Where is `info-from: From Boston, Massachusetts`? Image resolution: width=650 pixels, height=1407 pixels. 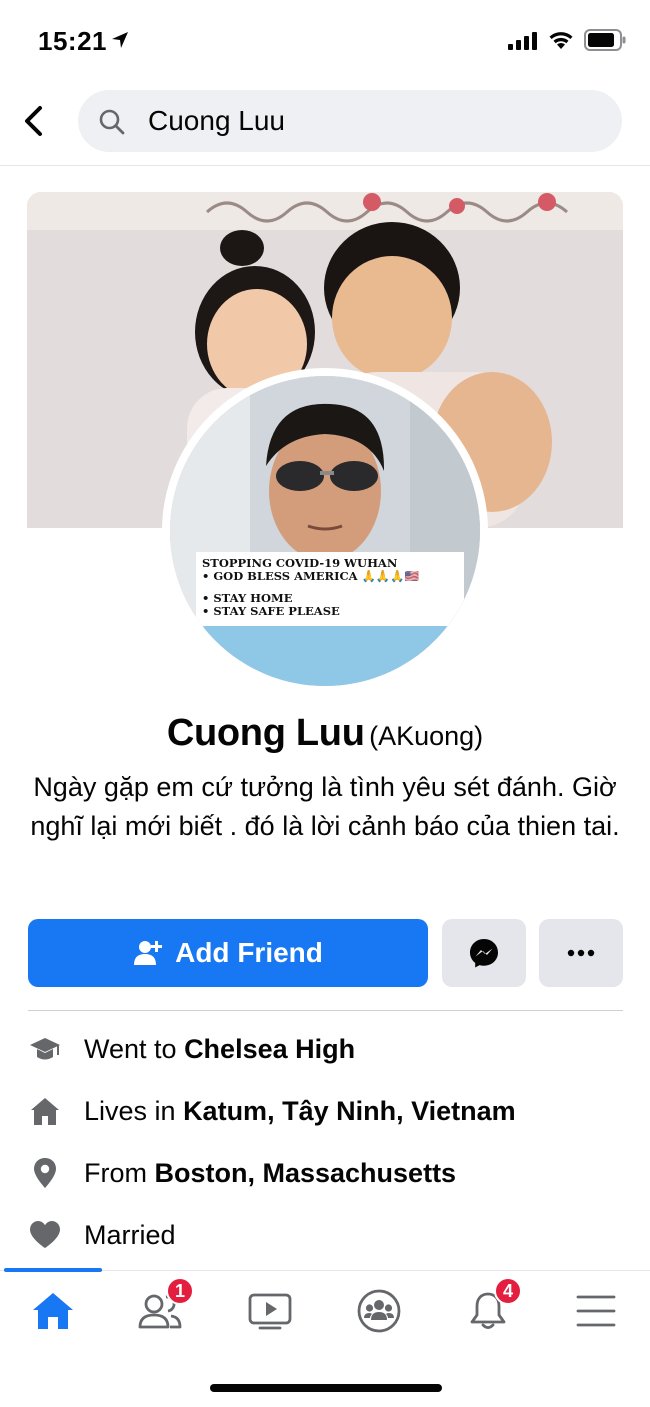
info-from: From Boston, Massachusetts is located at coordinates (328, 1173).